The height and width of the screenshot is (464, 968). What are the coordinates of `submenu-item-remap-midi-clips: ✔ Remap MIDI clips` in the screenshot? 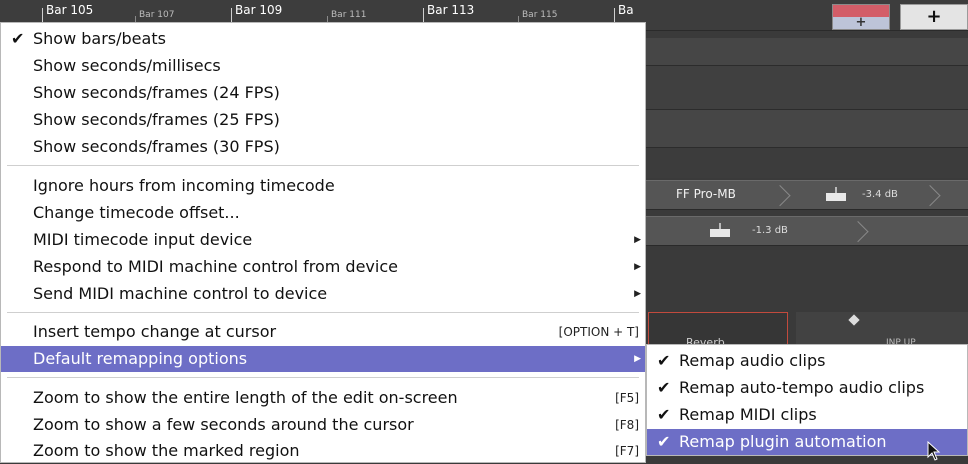 It's located at (807, 415).